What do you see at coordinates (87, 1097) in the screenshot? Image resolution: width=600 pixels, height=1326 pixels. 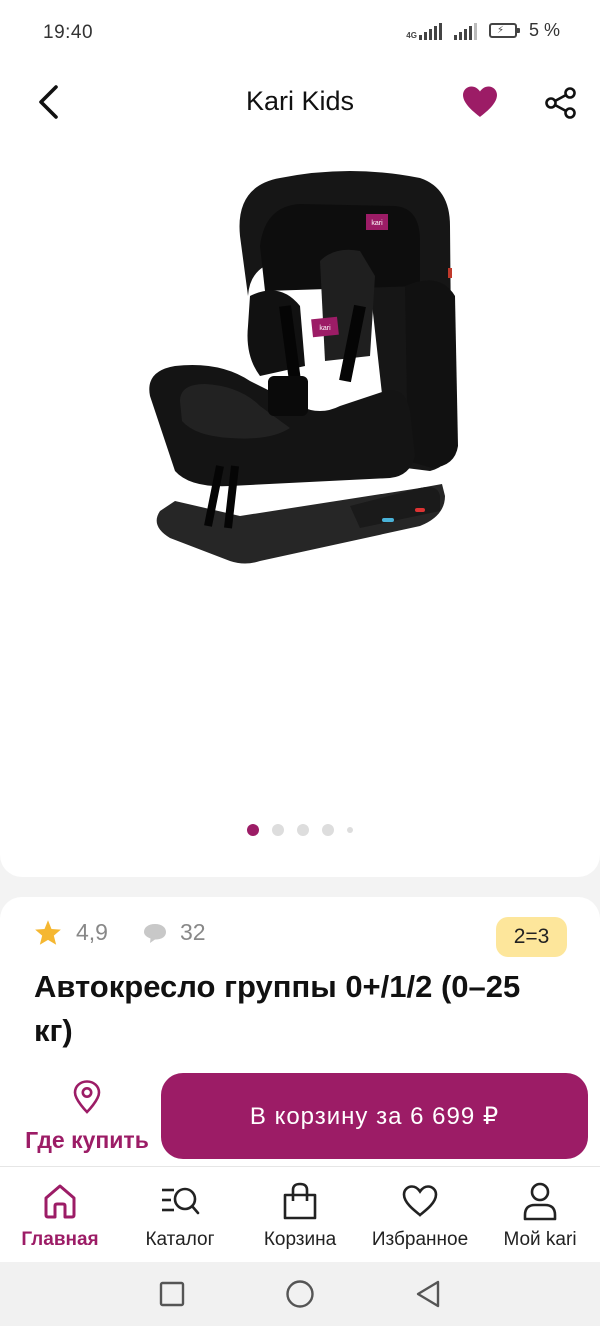 I see `location-pin-icon` at bounding box center [87, 1097].